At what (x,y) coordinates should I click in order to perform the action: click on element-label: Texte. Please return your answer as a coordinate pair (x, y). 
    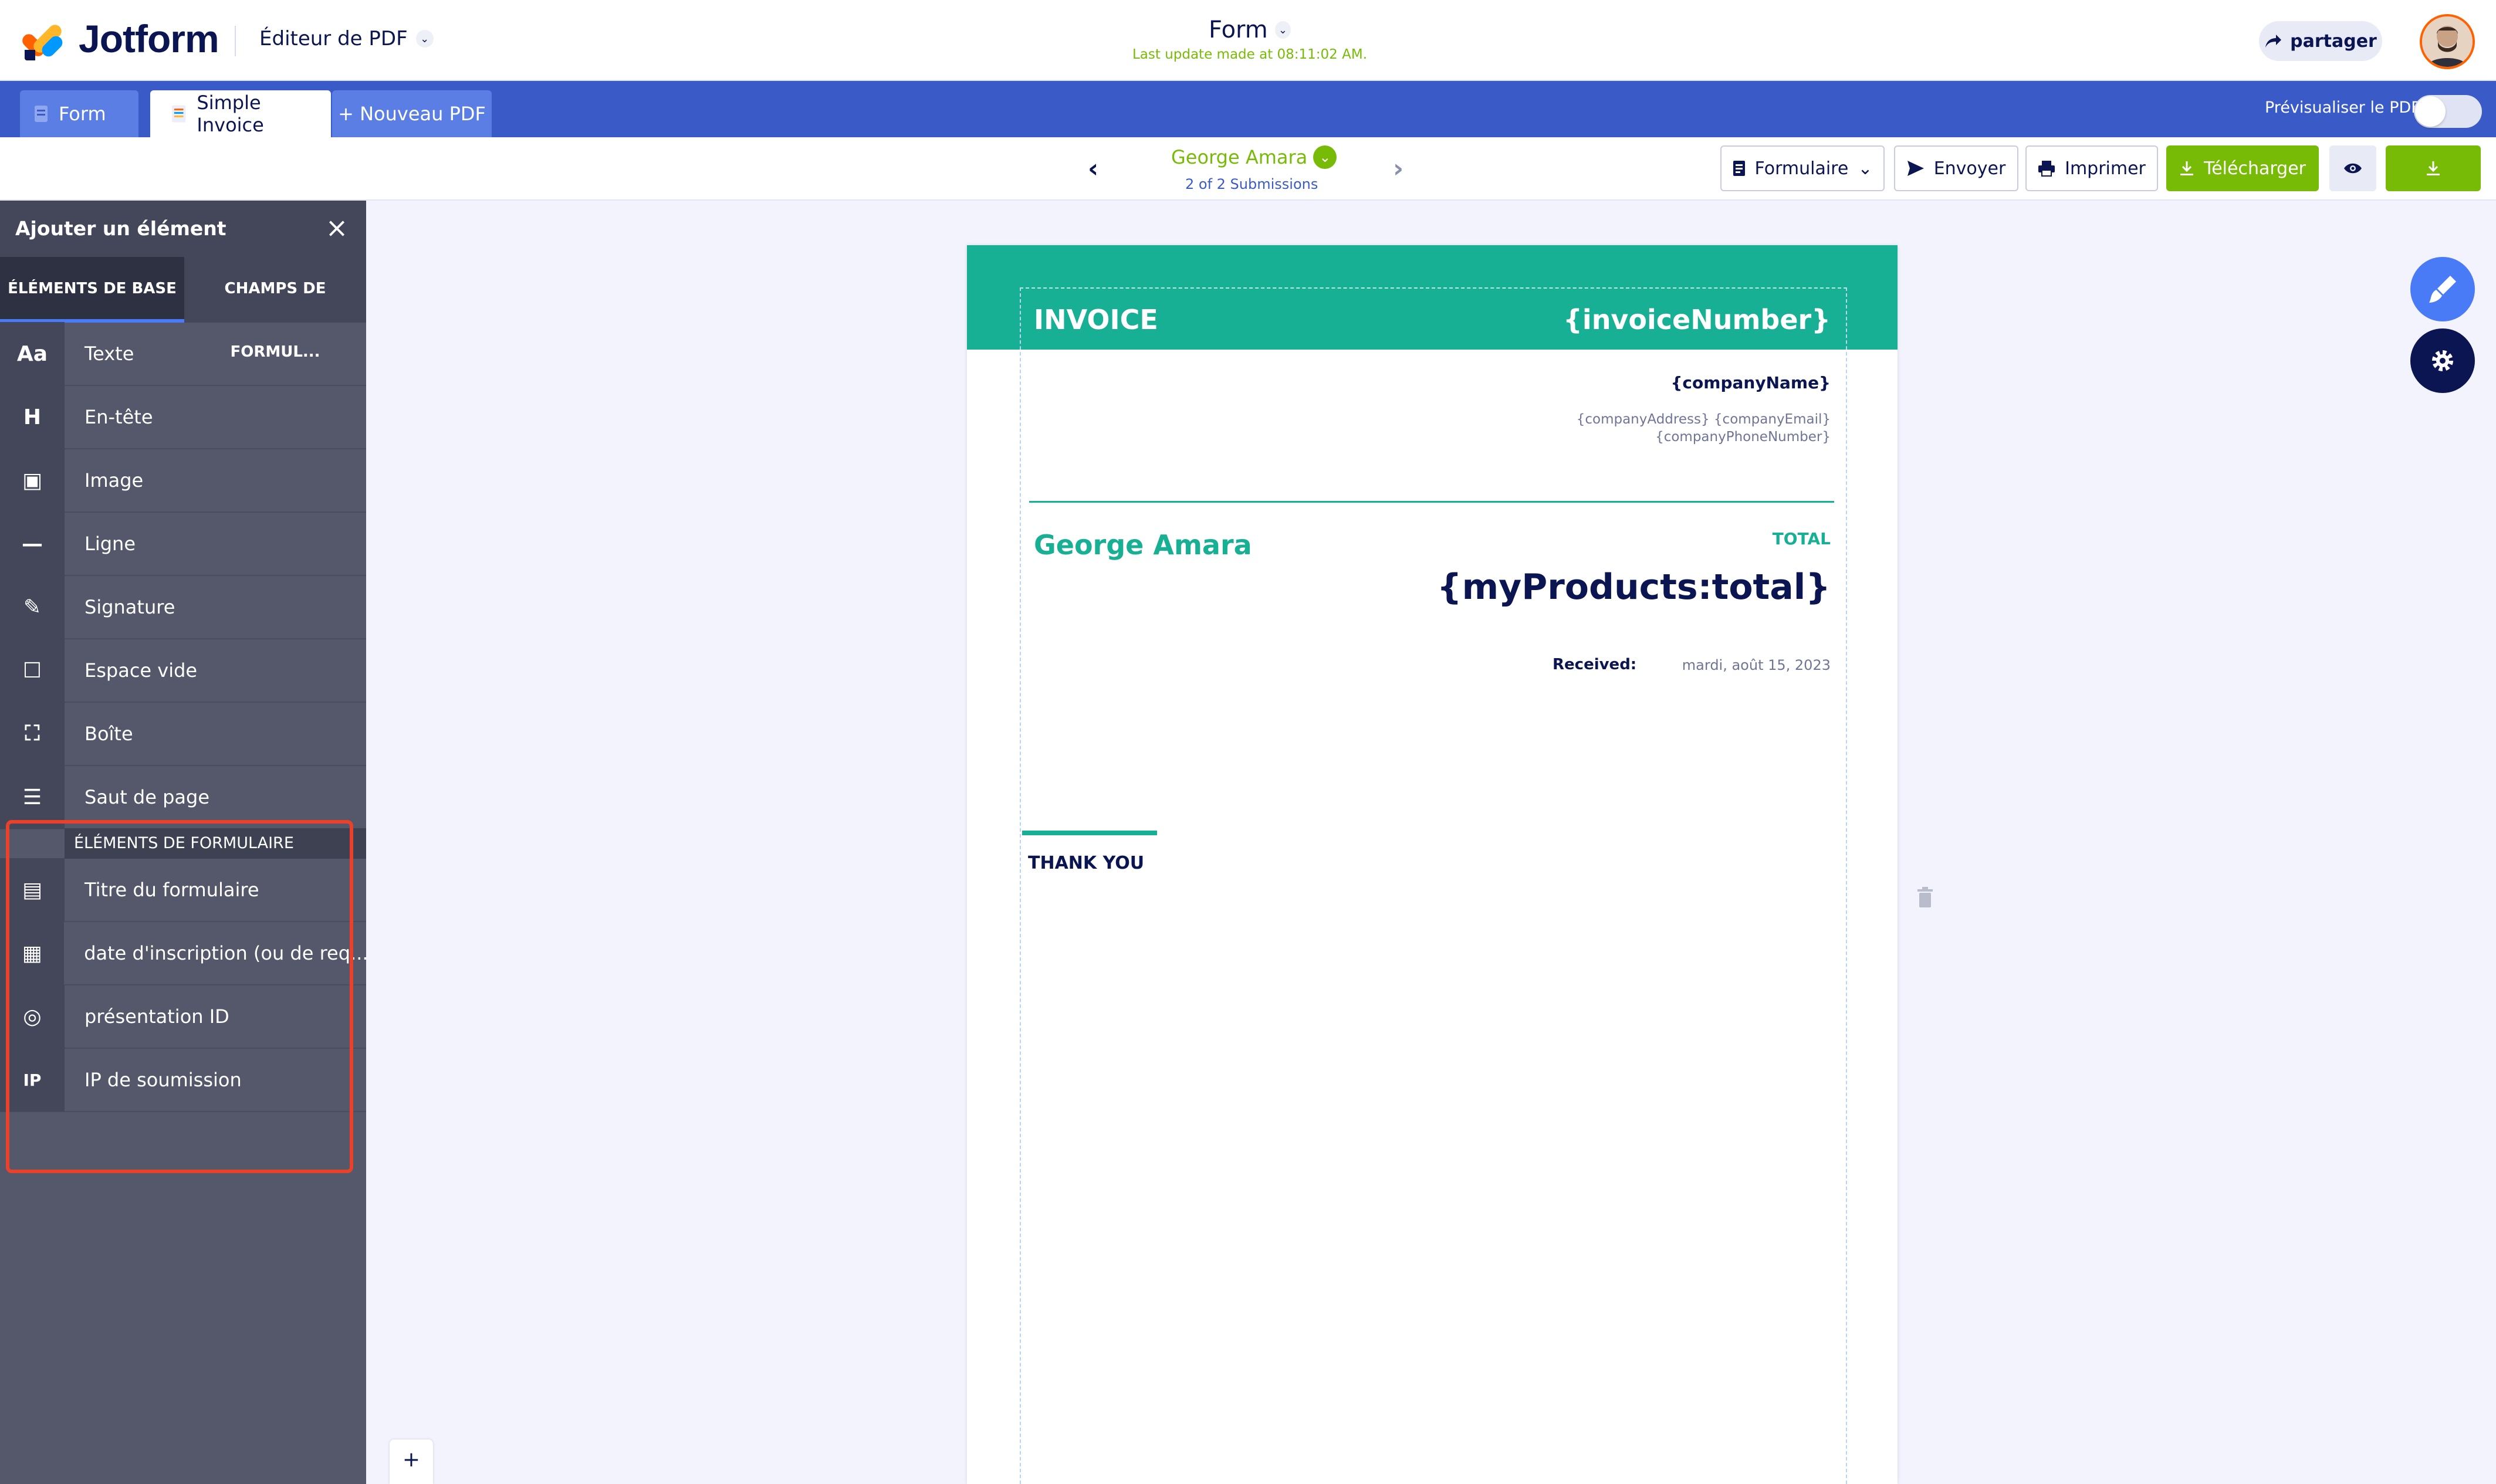
    Looking at the image, I should click on (109, 354).